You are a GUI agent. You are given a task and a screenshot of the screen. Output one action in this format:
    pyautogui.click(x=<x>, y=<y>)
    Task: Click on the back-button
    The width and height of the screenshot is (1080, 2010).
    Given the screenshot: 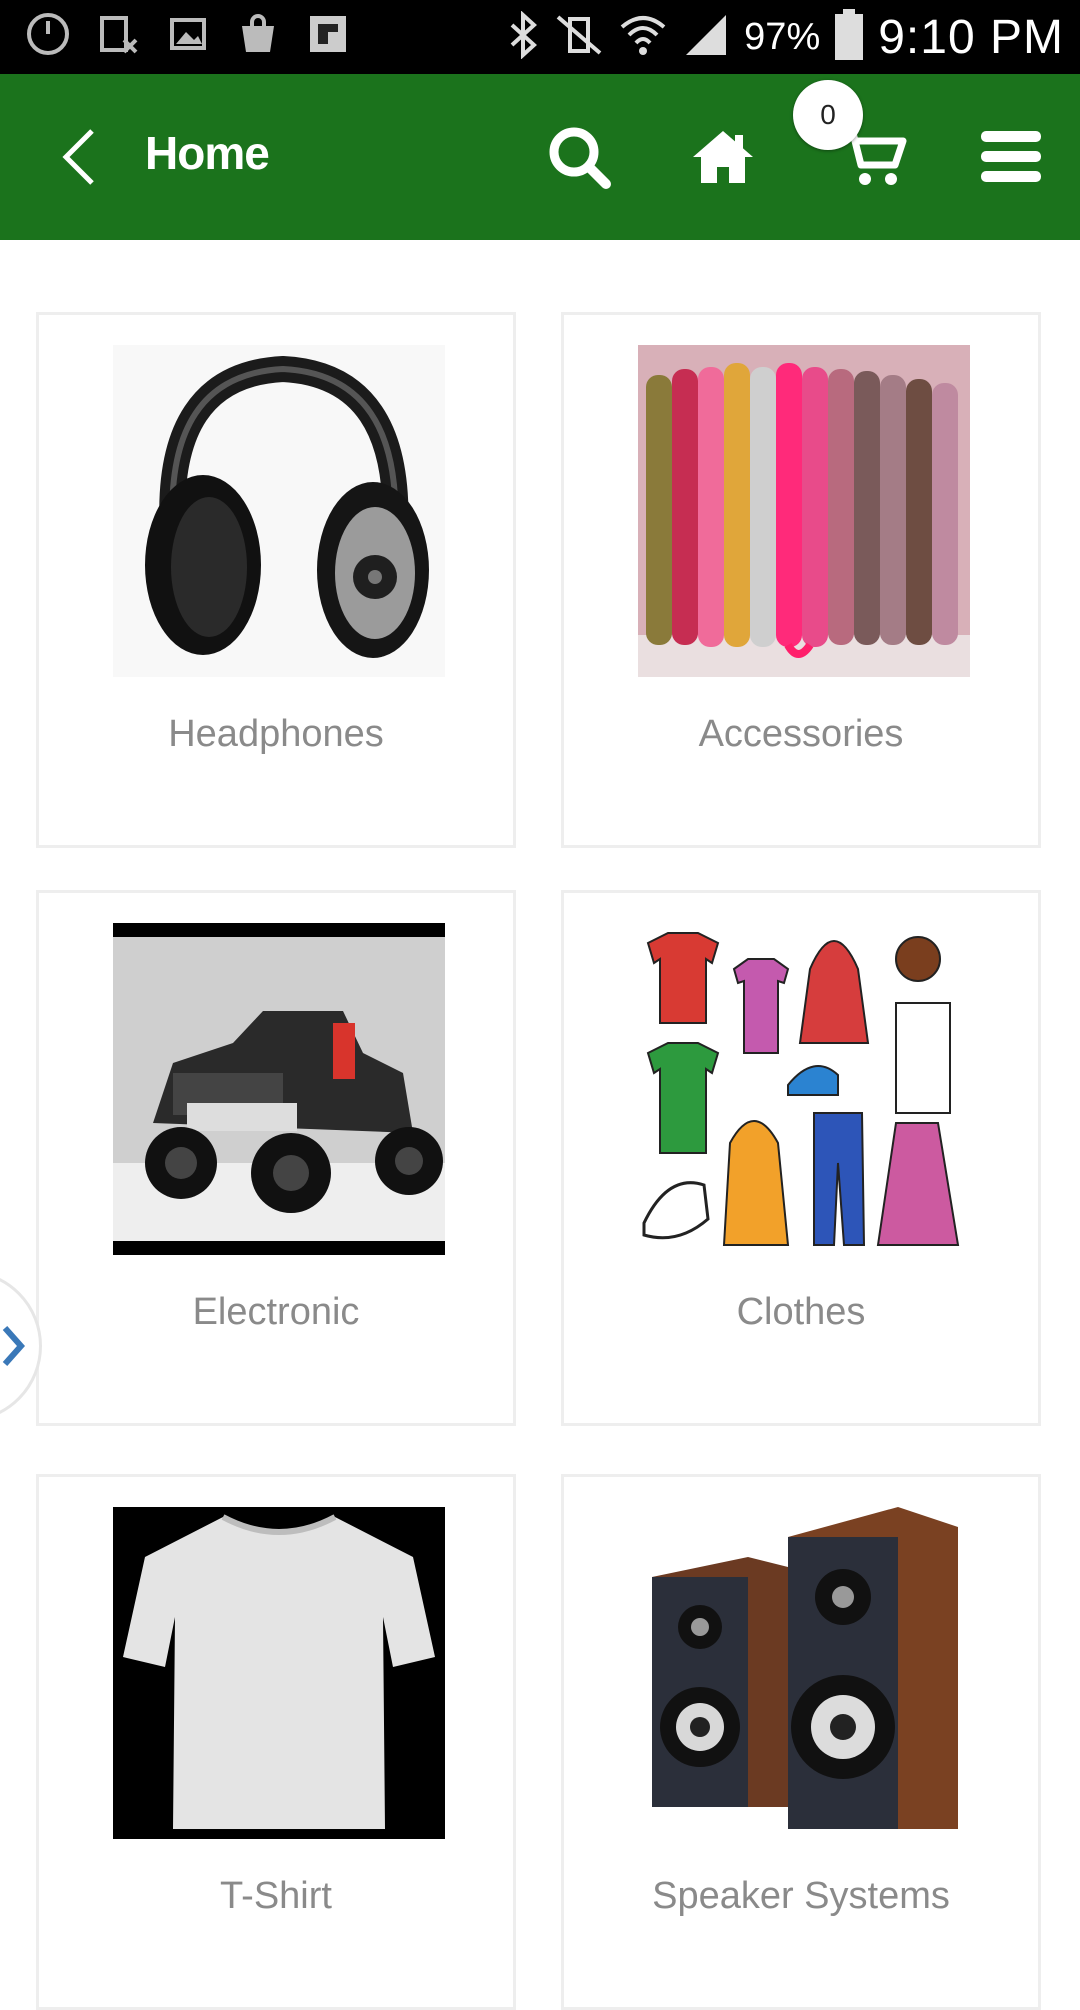 What is the action you would take?
    pyautogui.click(x=78, y=157)
    